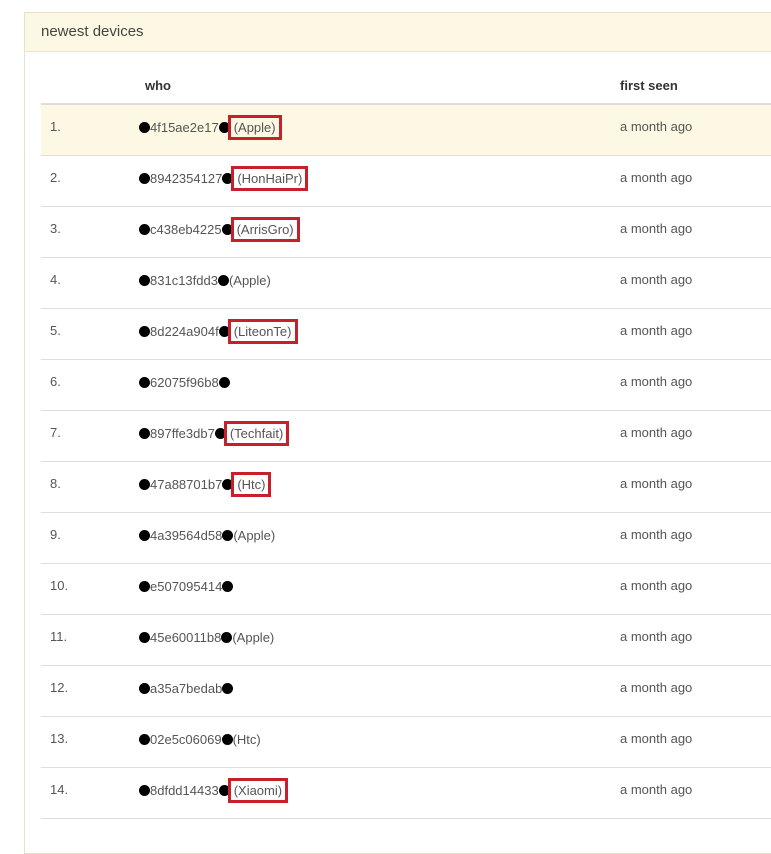 This screenshot has width=771, height=854. What do you see at coordinates (59, 789) in the screenshot?
I see `row-number: 14.` at bounding box center [59, 789].